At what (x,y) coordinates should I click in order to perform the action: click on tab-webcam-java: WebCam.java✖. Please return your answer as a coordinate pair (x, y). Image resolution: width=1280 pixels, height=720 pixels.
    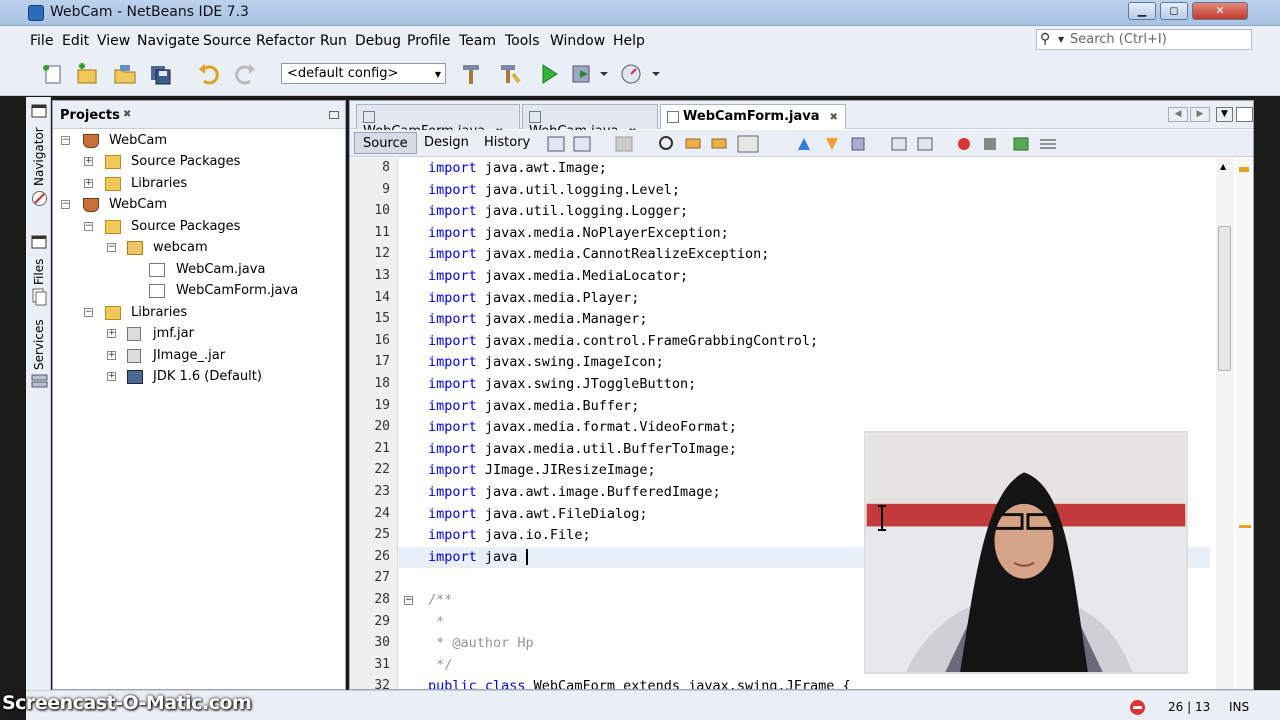
    Looking at the image, I should click on (590, 121).